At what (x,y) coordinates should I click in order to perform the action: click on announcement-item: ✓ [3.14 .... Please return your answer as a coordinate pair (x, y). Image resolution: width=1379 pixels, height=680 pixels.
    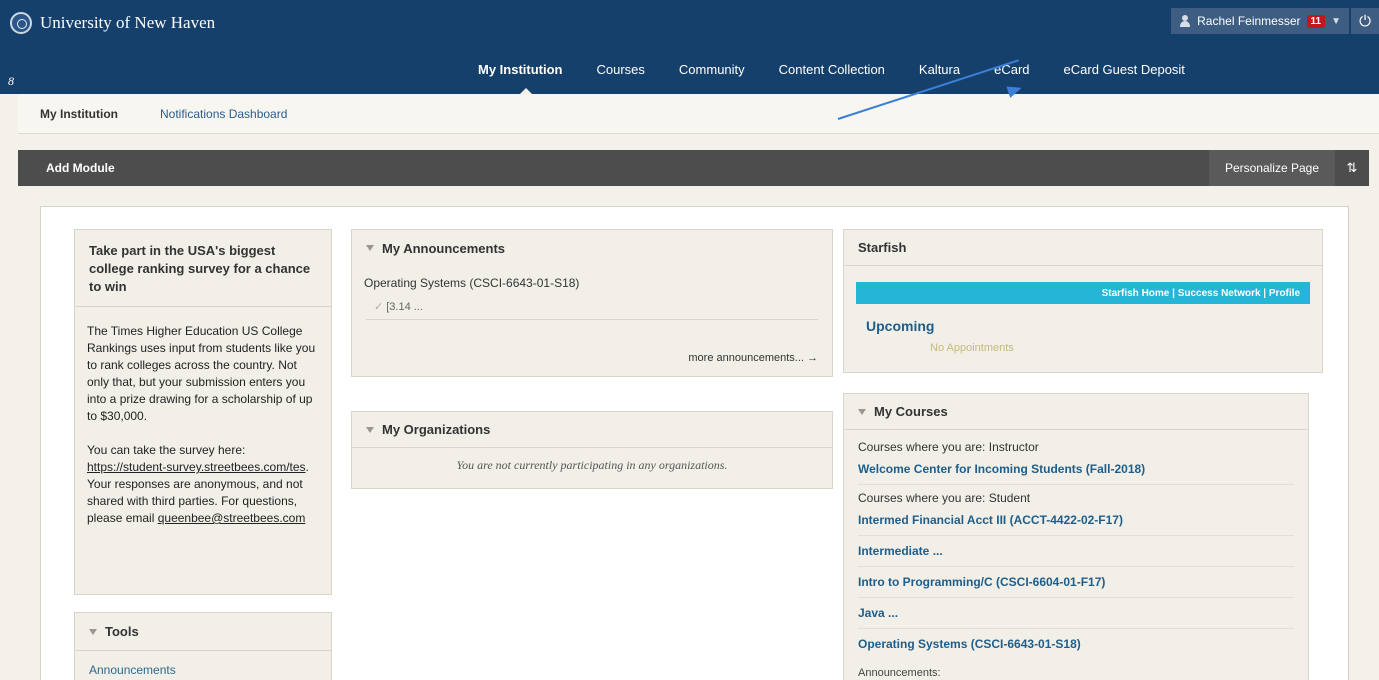
    Looking at the image, I should click on (592, 308).